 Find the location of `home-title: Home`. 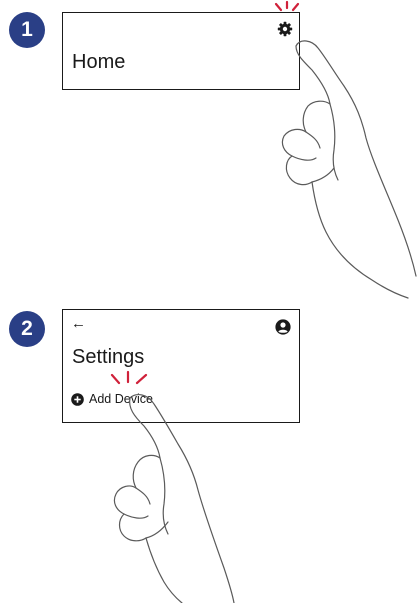

home-title: Home is located at coordinates (99, 62).